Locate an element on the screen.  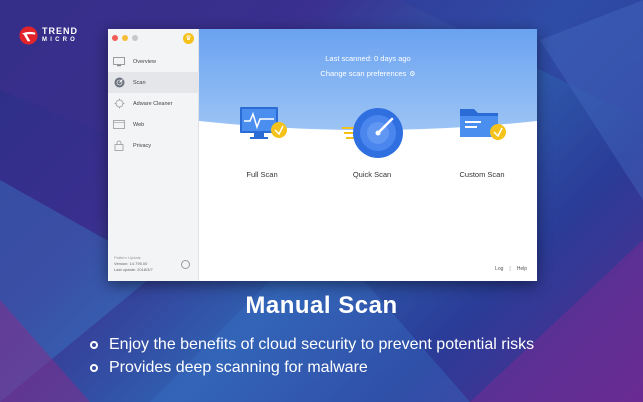
bullet-item: Provides deep scanning for malware is located at coordinates (312, 367).